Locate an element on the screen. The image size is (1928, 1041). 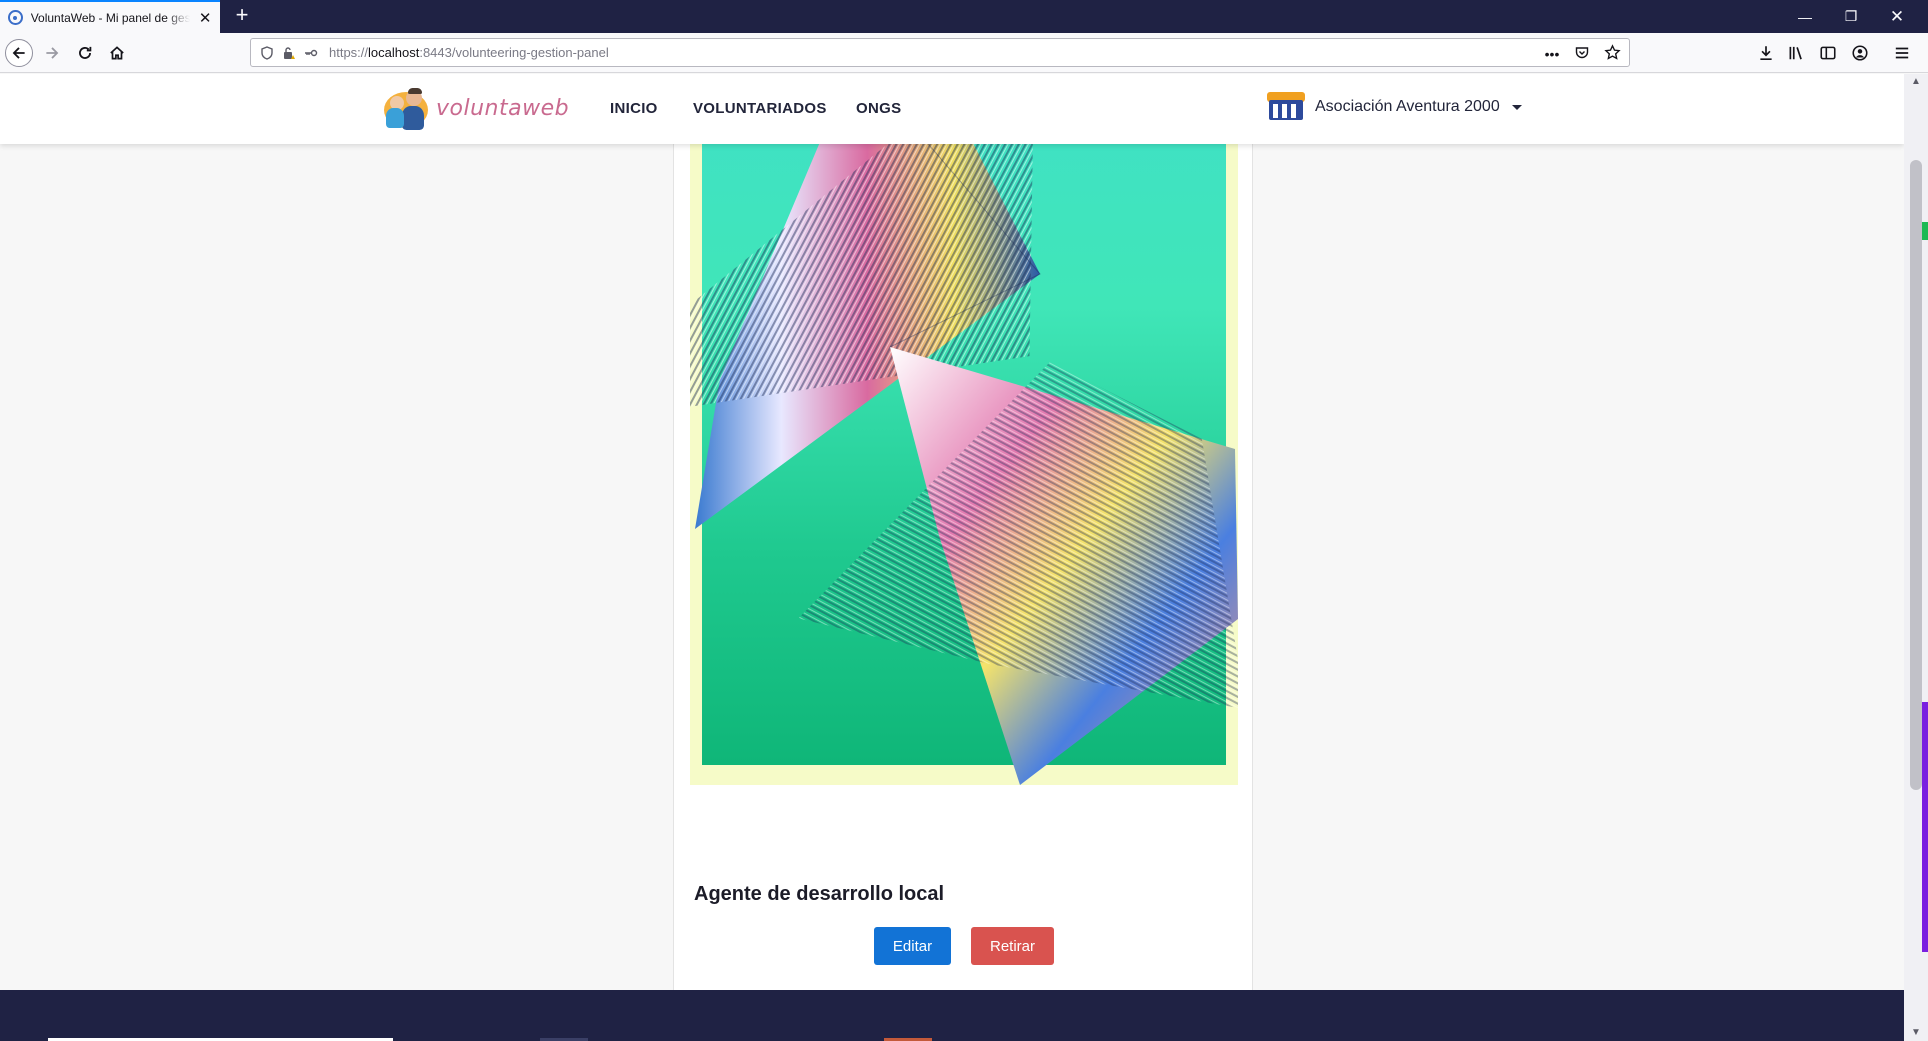
scroll-up-icon: ▲ is located at coordinates (1916, 82).